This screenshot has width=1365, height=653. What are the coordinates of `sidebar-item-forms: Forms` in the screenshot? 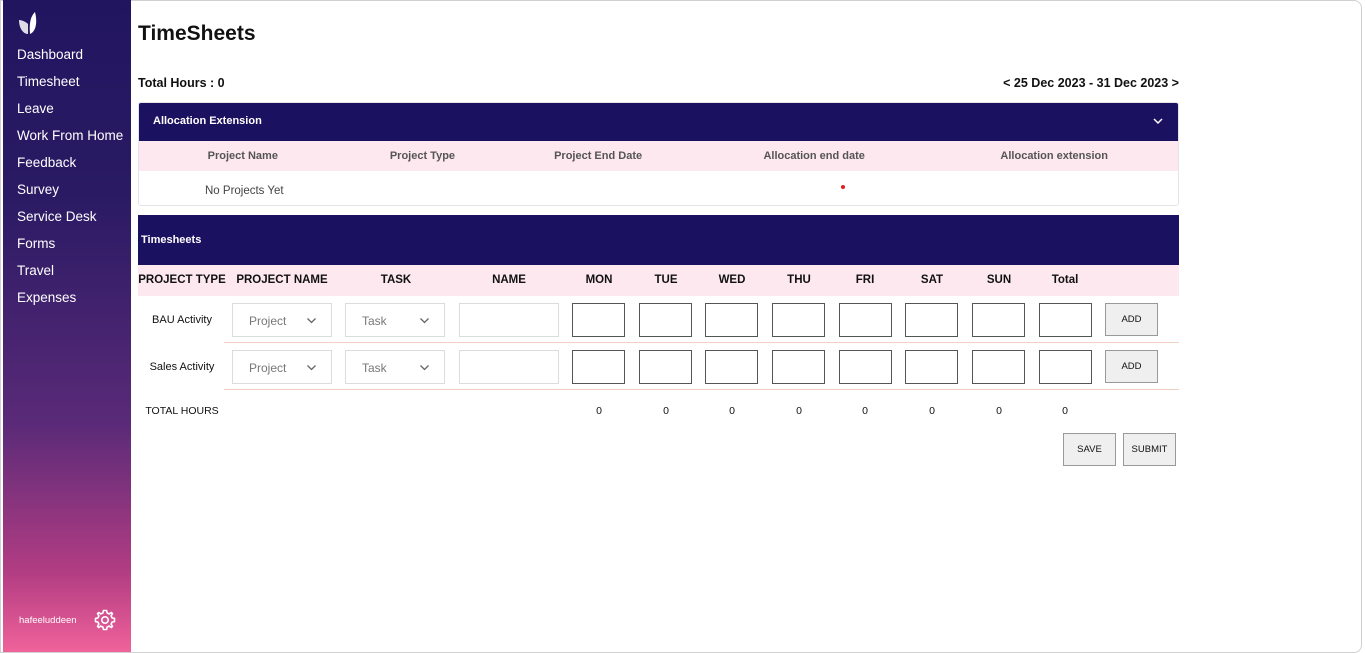 It's located at (70, 246).